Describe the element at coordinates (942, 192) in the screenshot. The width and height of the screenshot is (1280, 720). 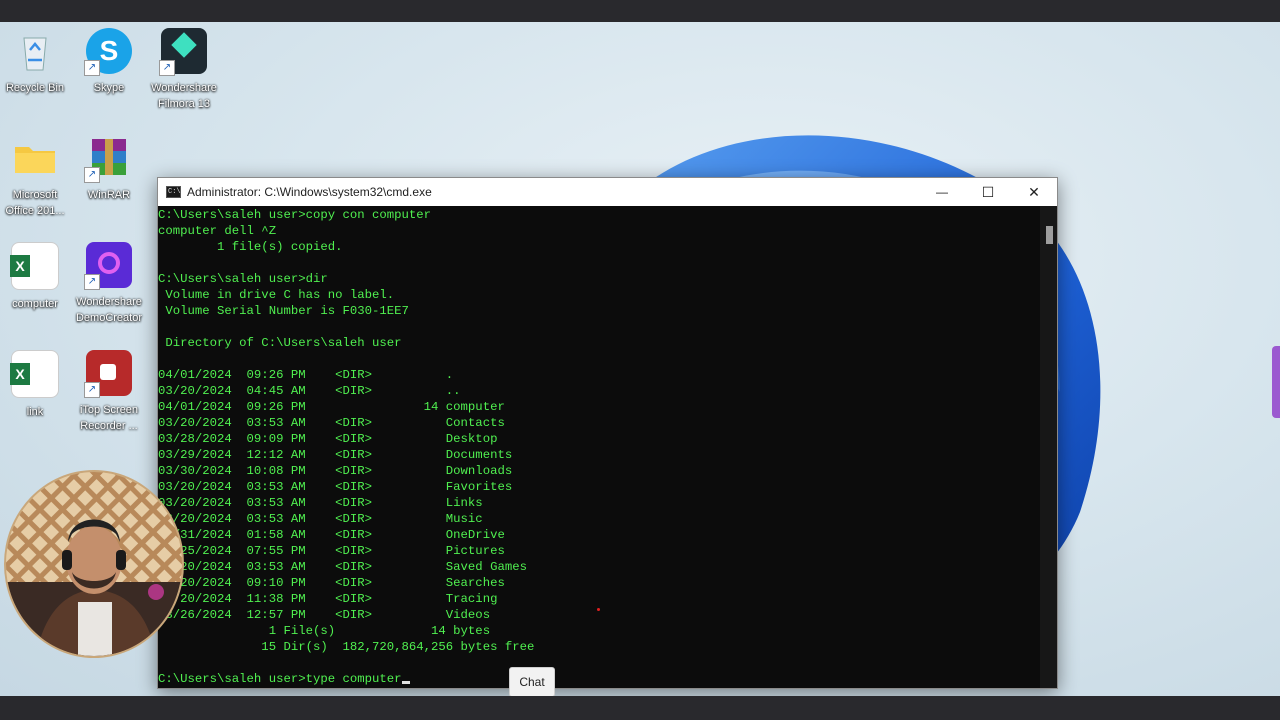
I see `minimize-button: —` at that location.